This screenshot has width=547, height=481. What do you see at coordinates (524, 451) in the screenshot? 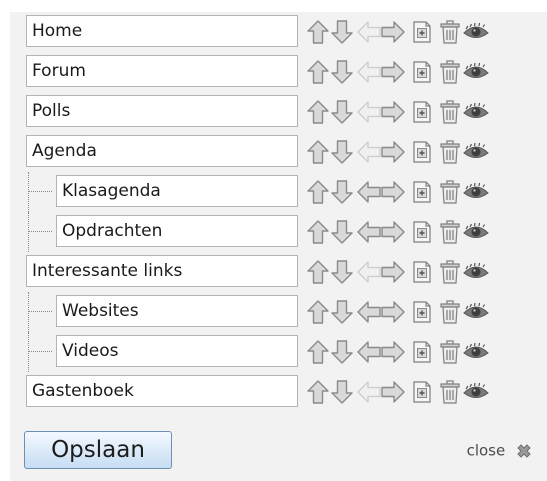
I see `close-icon` at bounding box center [524, 451].